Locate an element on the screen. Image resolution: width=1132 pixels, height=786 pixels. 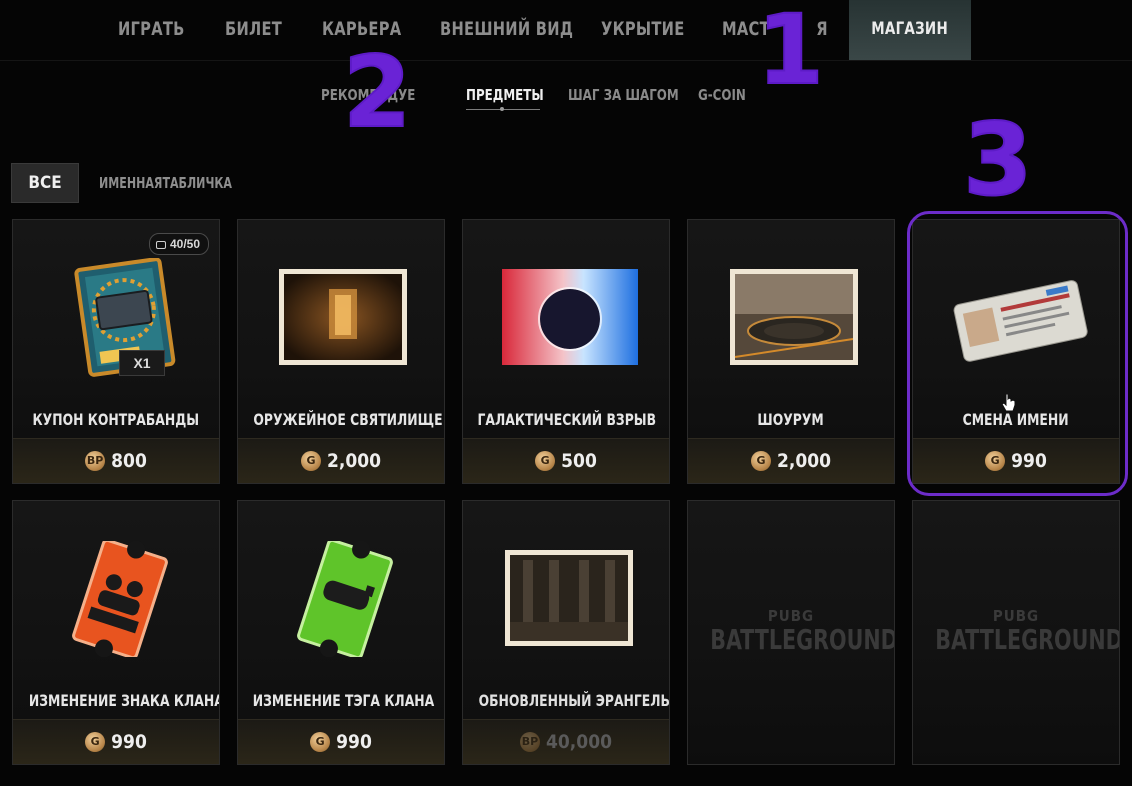
item-name: ГАЛАКТИЧЕСКИЙ ВЗРЫВ is located at coordinates (567, 419).